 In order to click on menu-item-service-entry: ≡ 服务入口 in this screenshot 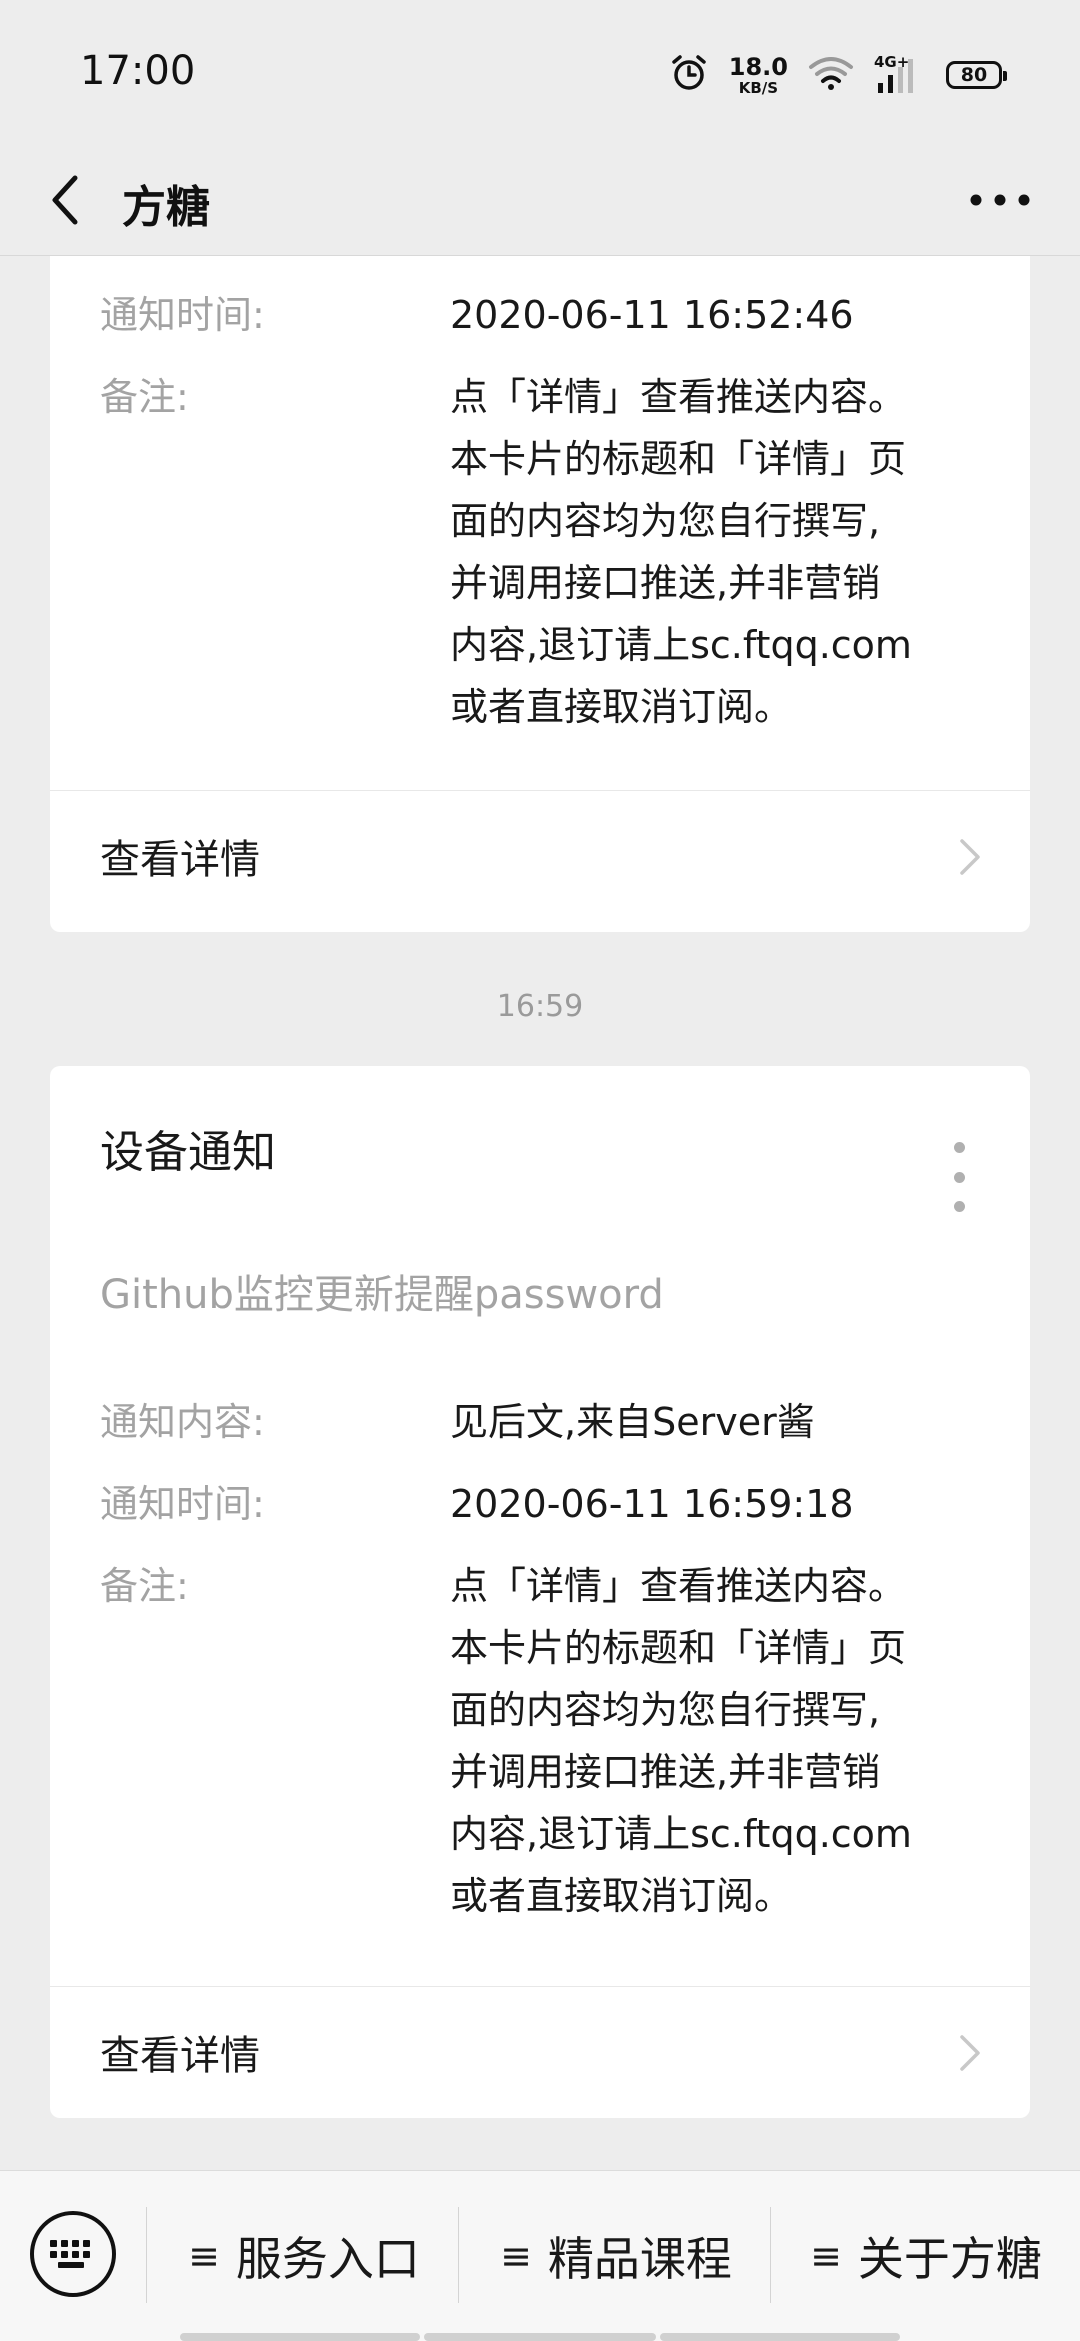, I will do `click(304, 2256)`.